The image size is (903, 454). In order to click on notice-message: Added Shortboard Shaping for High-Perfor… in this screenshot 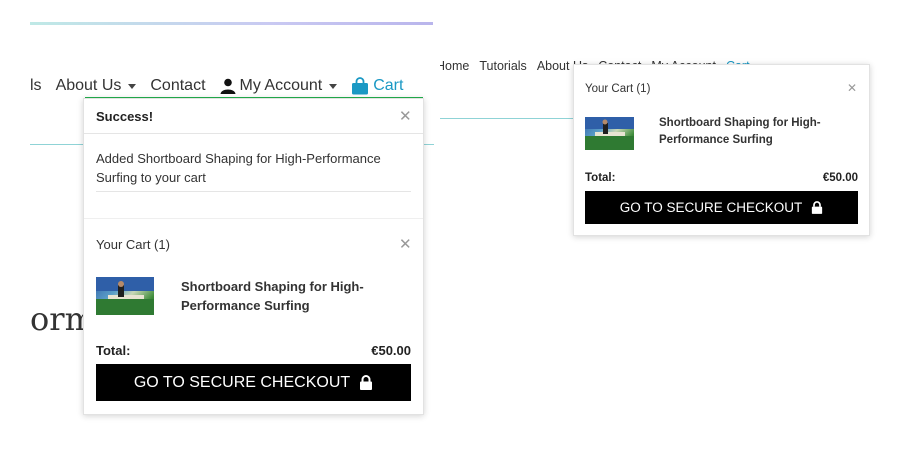, I will do `click(238, 168)`.